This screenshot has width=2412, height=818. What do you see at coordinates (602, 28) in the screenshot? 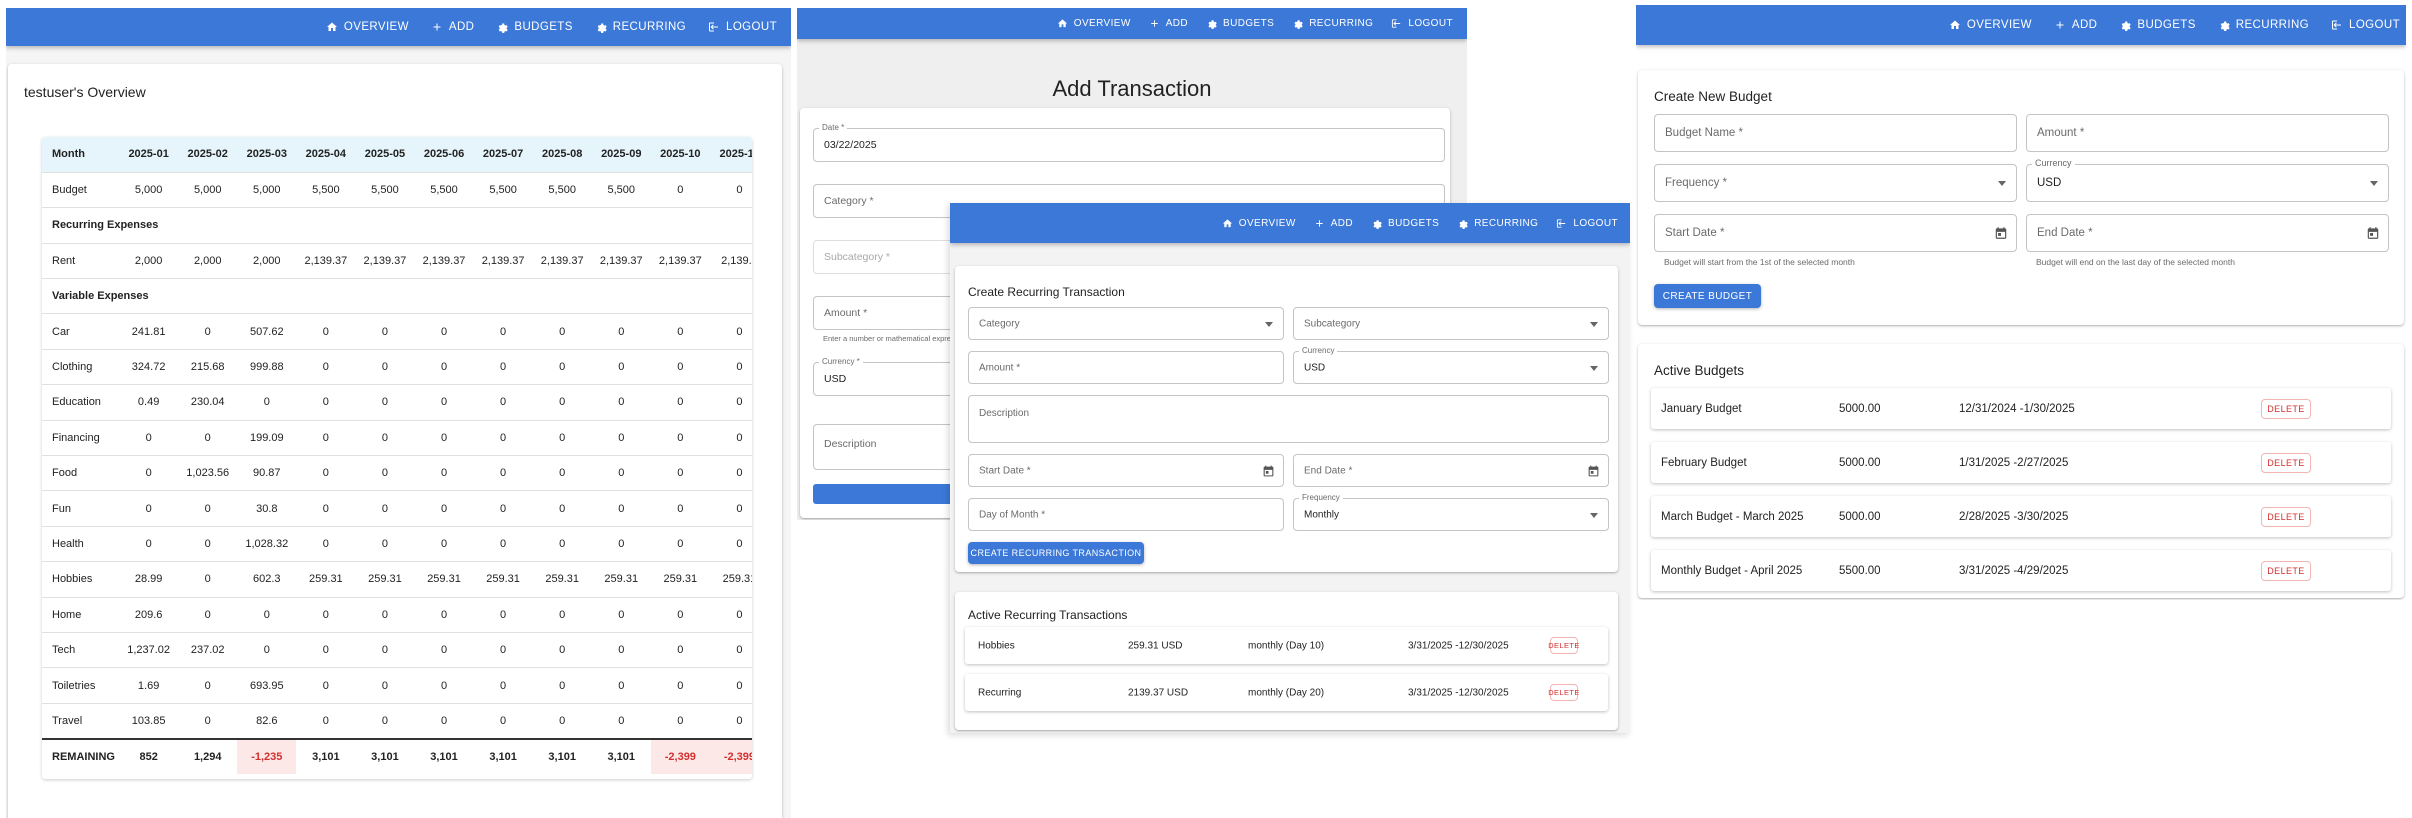
I see `gear-icon` at bounding box center [602, 28].